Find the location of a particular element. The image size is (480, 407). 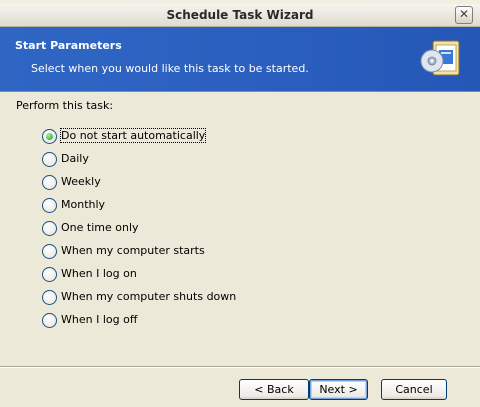

header-title: Start Parameters is located at coordinates (68, 45).